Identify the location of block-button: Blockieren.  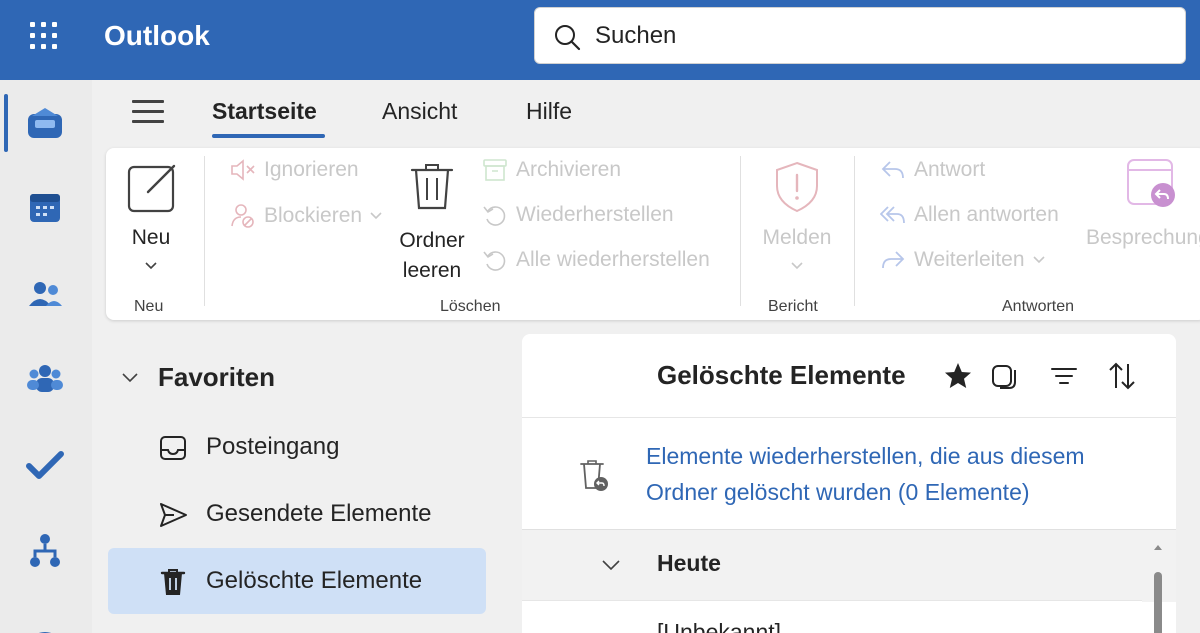
(306, 216).